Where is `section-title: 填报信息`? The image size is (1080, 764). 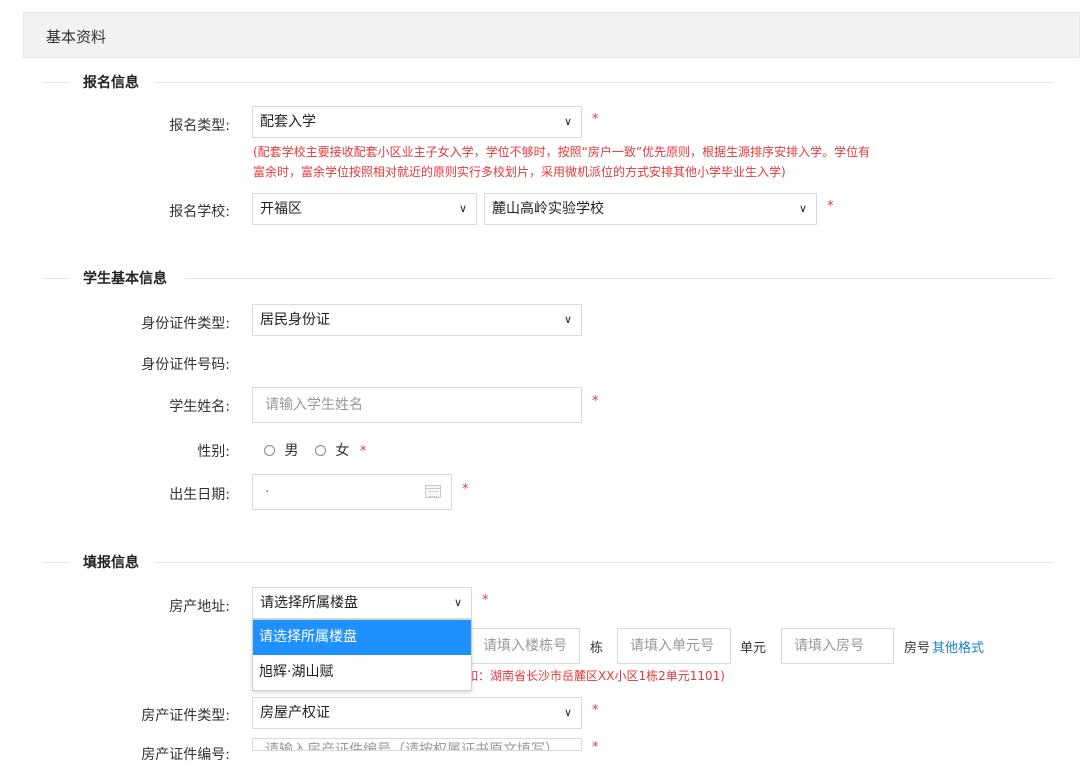 section-title: 填报信息 is located at coordinates (111, 563).